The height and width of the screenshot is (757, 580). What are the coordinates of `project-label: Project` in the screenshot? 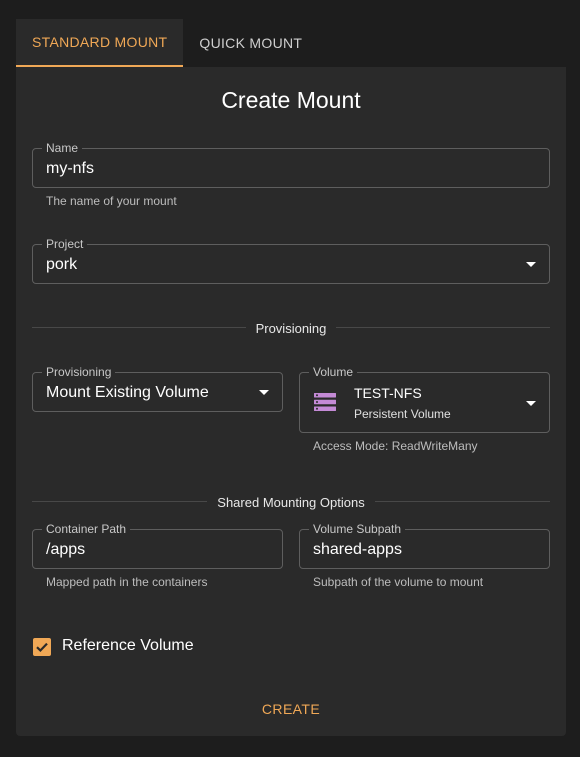 It's located at (65, 244).